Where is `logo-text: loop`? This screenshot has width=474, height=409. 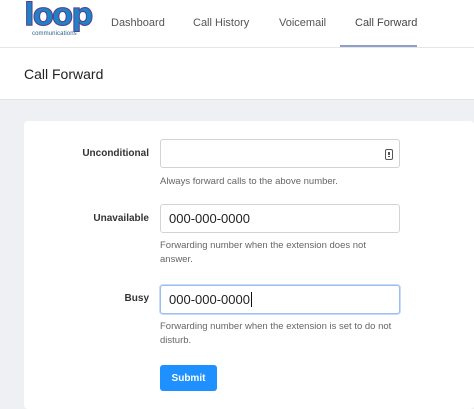
logo-text: loop is located at coordinates (58, 17).